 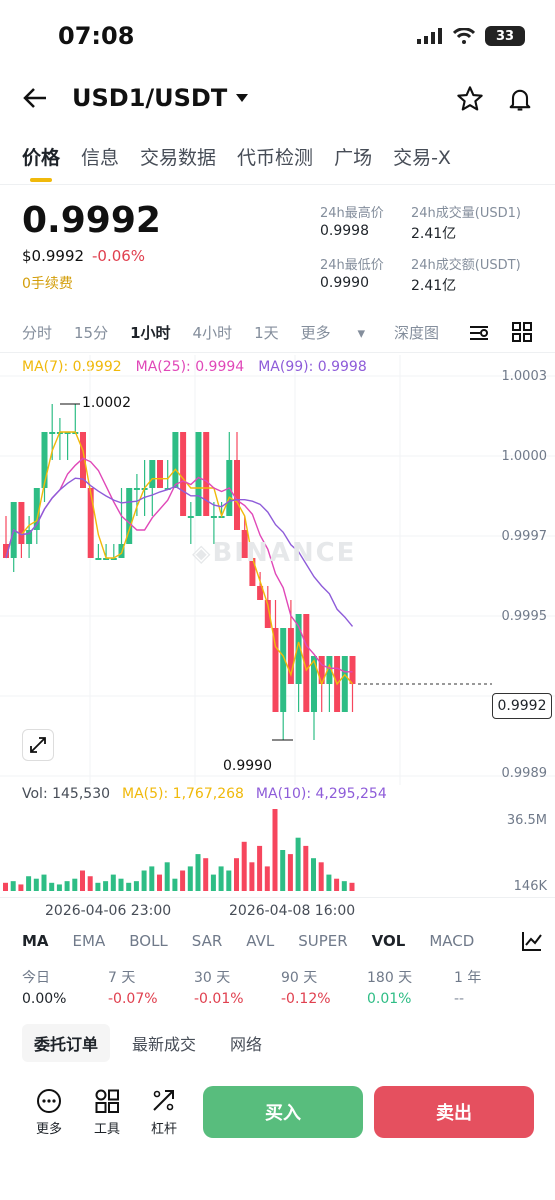 I want to click on price-change: -0.06%, so click(x=119, y=256).